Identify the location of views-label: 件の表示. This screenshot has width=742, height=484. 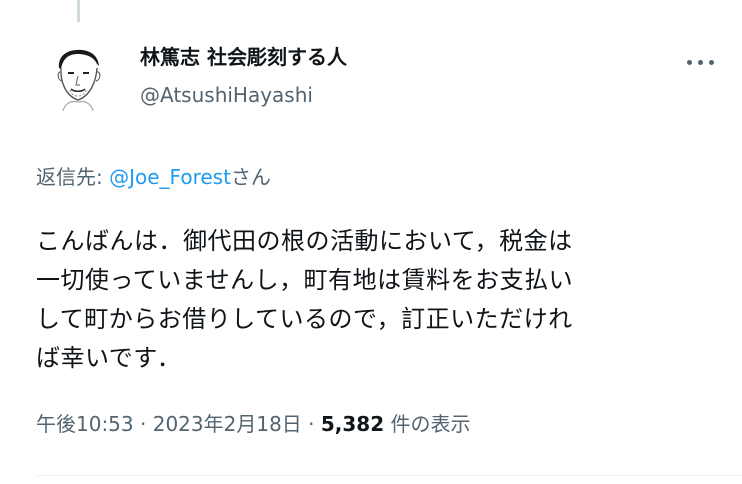
(427, 424).